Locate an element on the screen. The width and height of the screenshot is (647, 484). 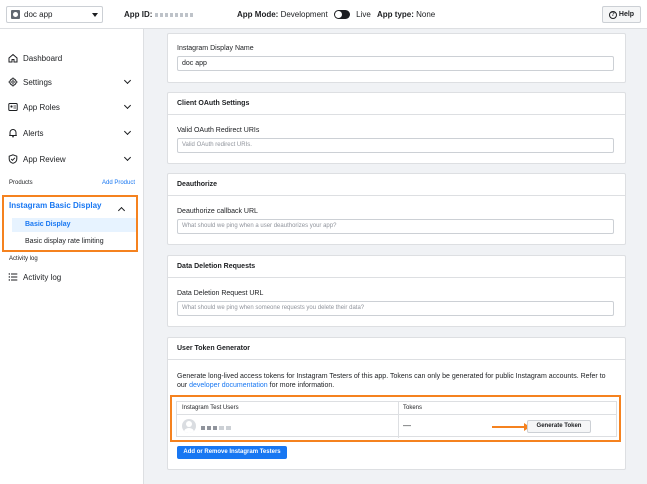
arrow-annotation-icon is located at coordinates (511, 427).